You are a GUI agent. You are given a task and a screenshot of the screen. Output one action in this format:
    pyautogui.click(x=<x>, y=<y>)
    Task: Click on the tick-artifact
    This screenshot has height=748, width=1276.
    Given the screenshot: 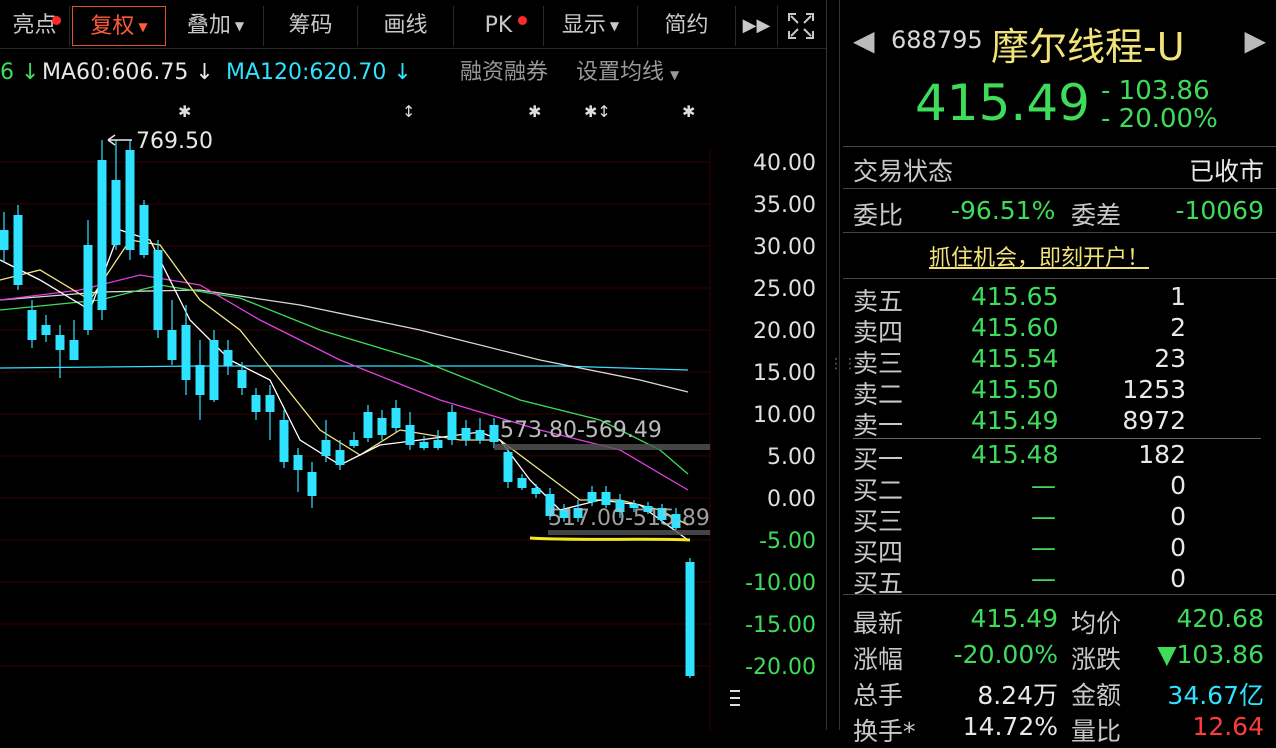 What is the action you would take?
    pyautogui.click(x=735, y=691)
    